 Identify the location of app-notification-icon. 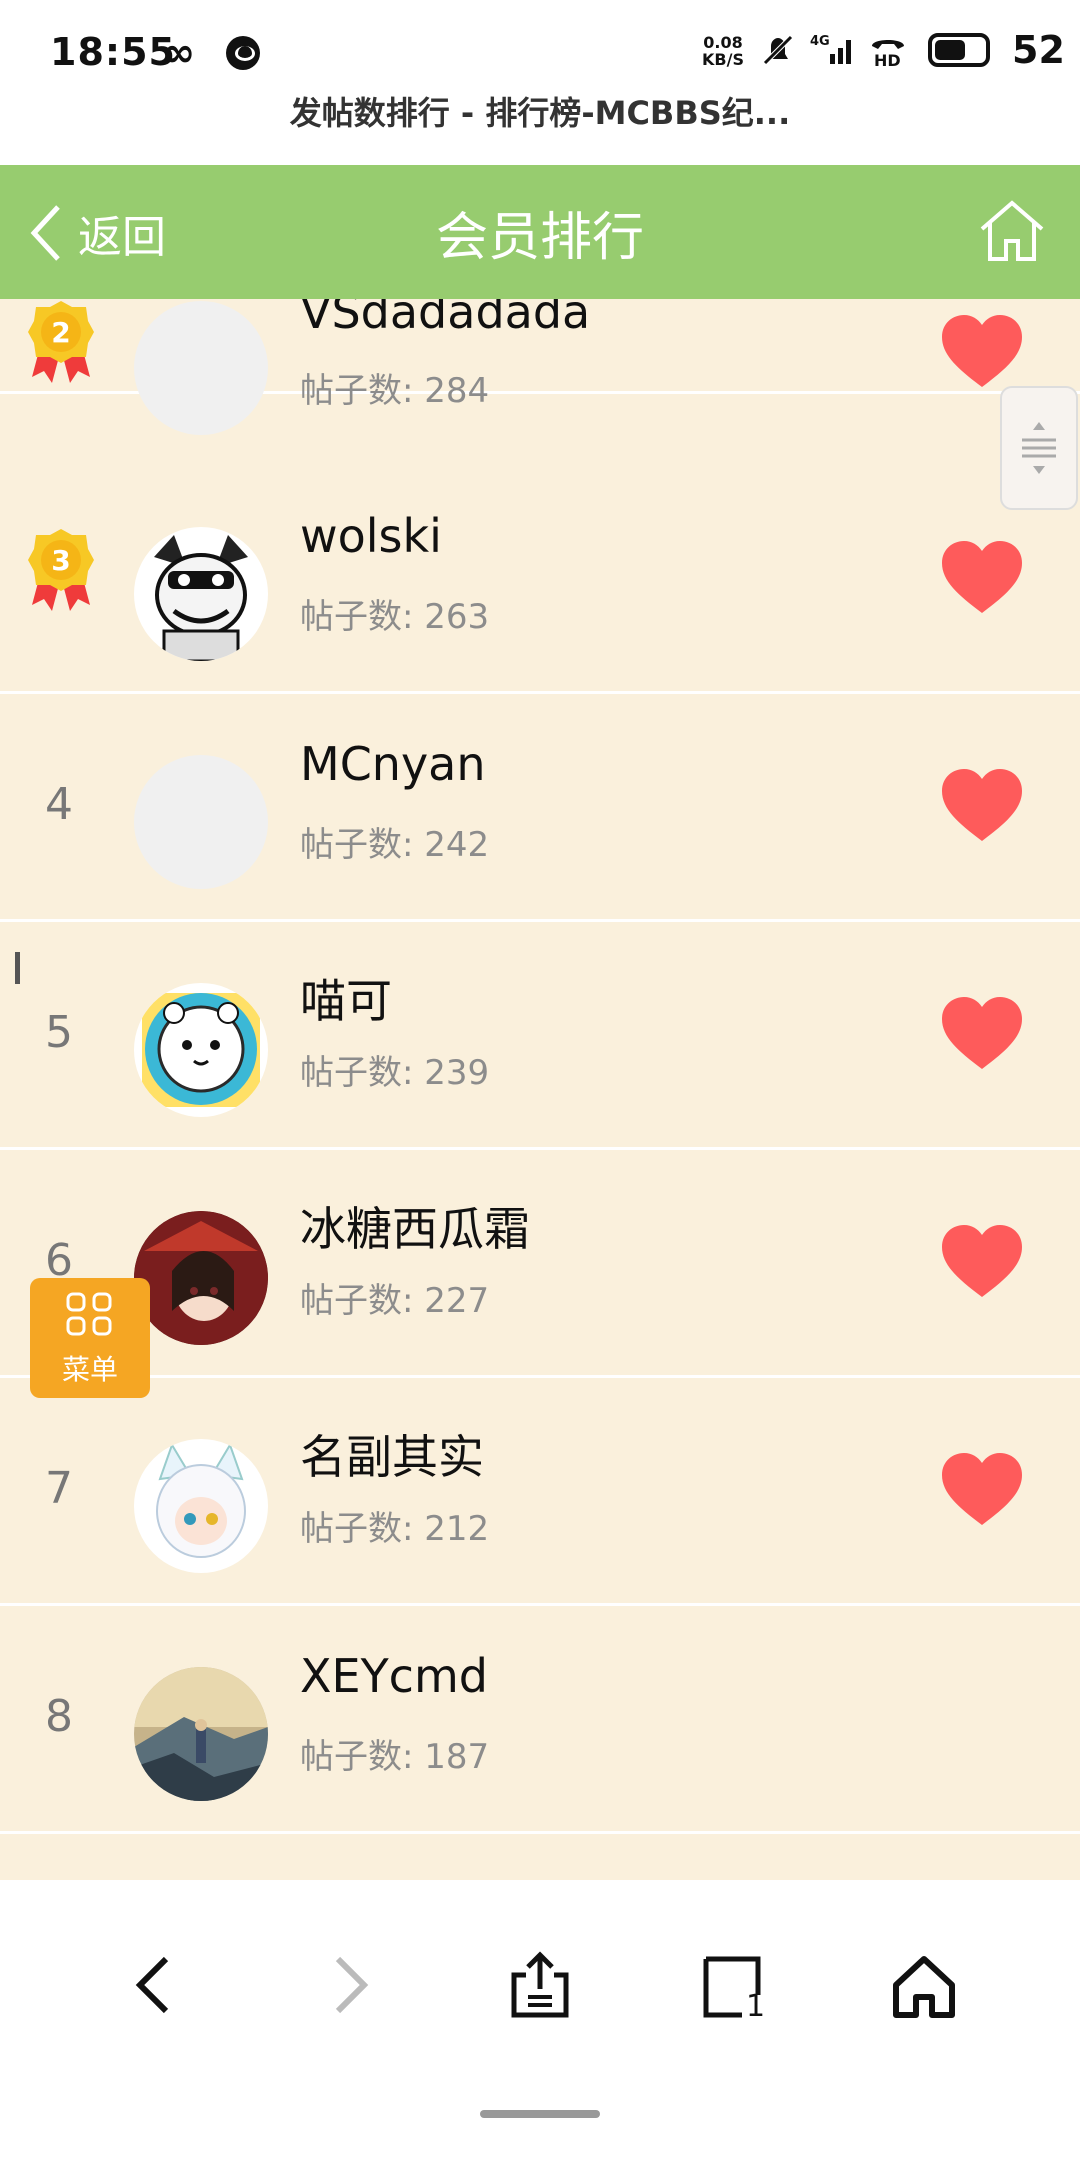
(243, 53).